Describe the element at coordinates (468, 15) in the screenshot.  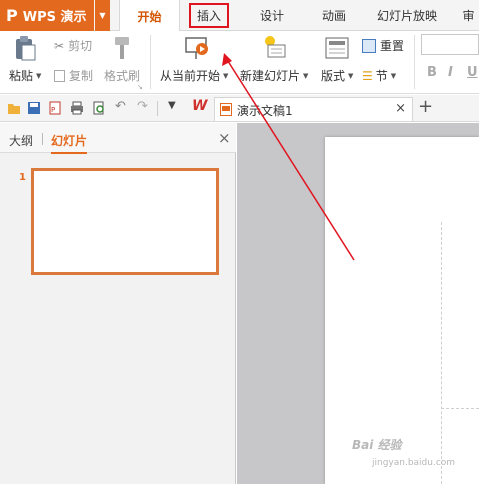
I see `tab-review: 审` at that location.